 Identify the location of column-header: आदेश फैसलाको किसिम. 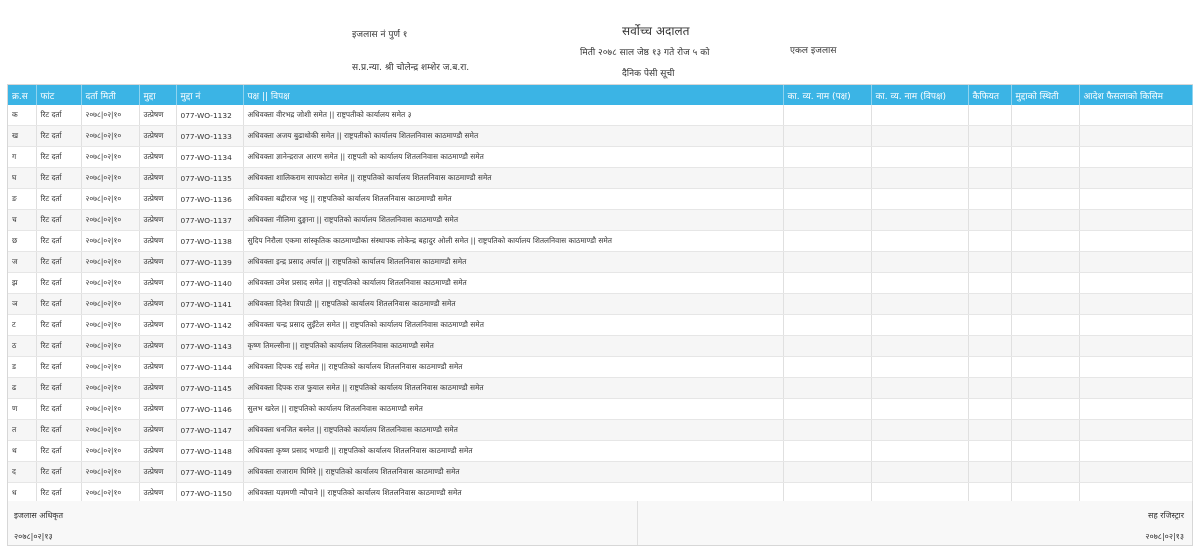
(1136, 95).